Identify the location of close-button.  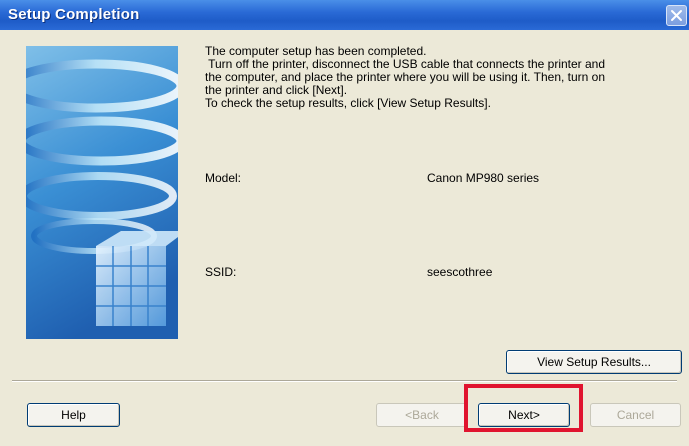
(676, 15).